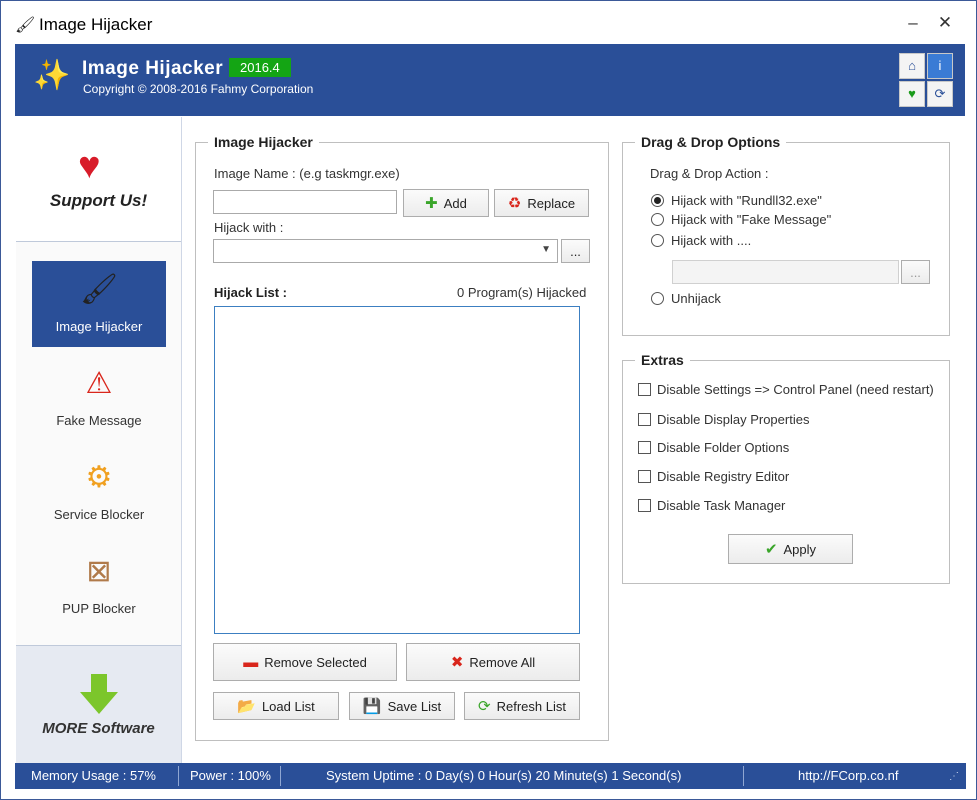  I want to click on radio-label: Unhijack, so click(696, 298).